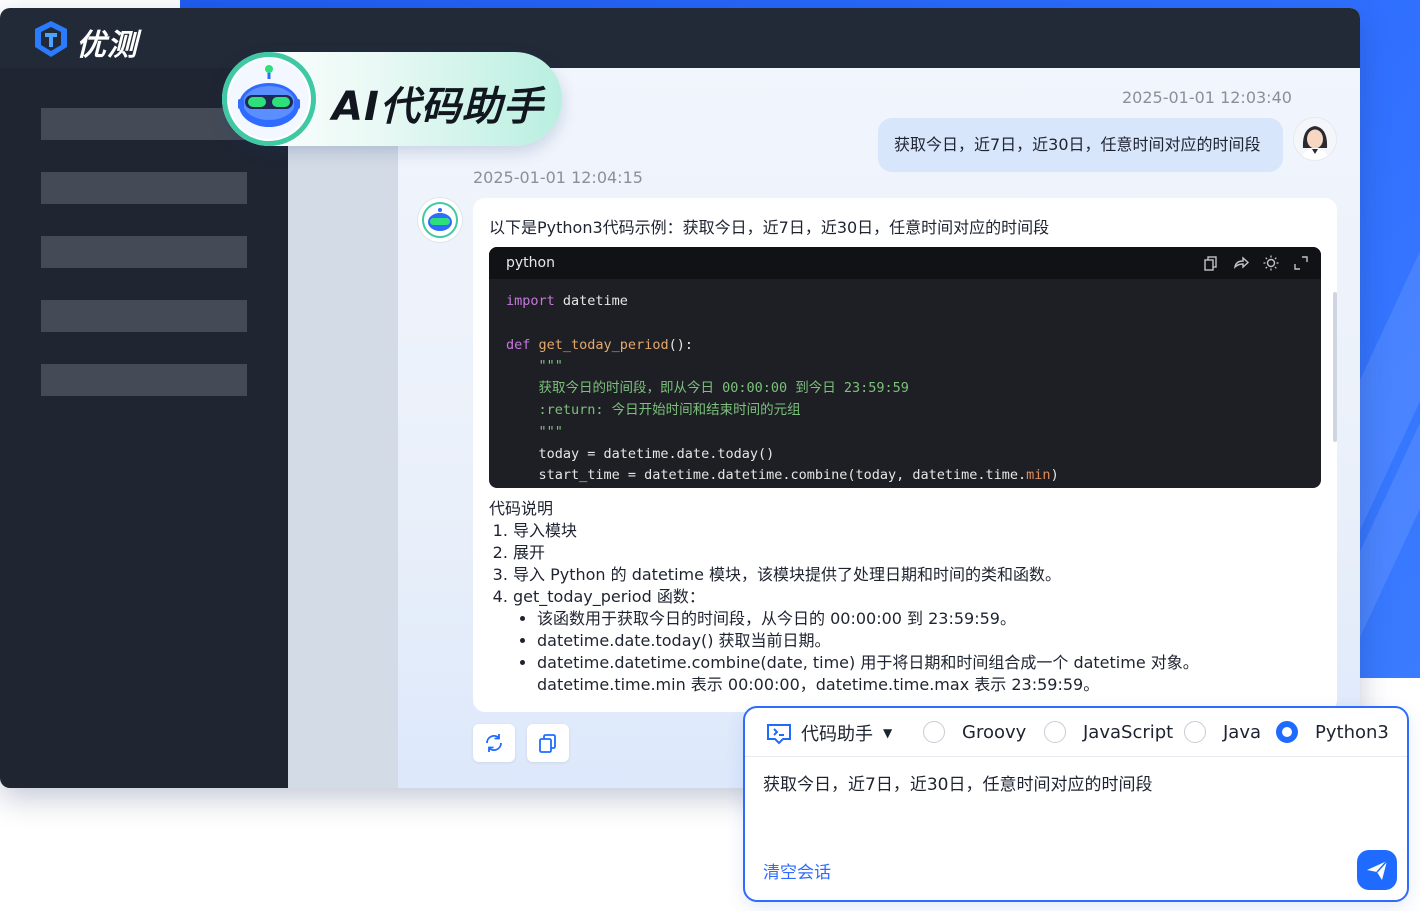  I want to click on radio-groovy: Groovy, so click(974, 732).